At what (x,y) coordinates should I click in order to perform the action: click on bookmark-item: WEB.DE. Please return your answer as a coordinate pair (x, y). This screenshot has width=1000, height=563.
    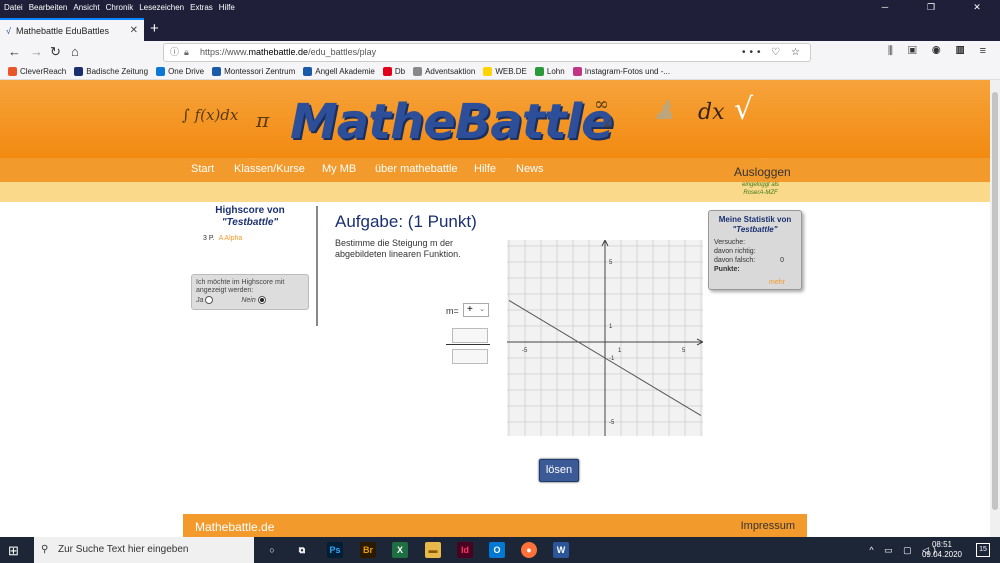
    Looking at the image, I should click on (505, 71).